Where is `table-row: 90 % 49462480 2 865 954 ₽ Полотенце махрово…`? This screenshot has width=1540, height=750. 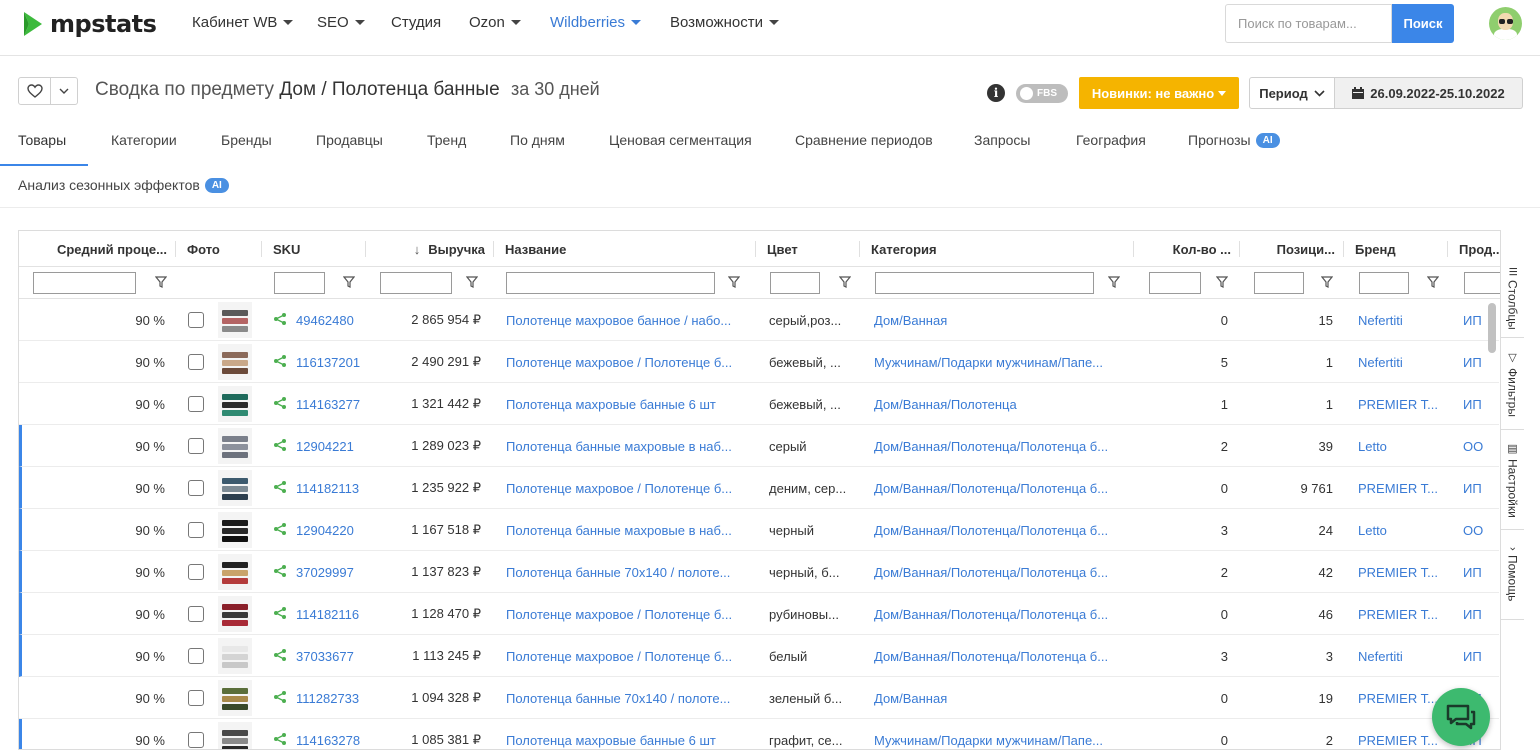
table-row: 90 % 49462480 2 865 954 ₽ Полотенце махрово… is located at coordinates (759, 320).